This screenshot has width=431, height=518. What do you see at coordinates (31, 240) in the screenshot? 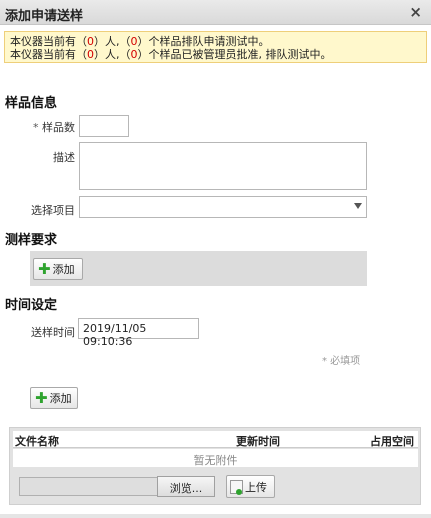
I see `section-test-requirements: 测样要求` at bounding box center [31, 240].